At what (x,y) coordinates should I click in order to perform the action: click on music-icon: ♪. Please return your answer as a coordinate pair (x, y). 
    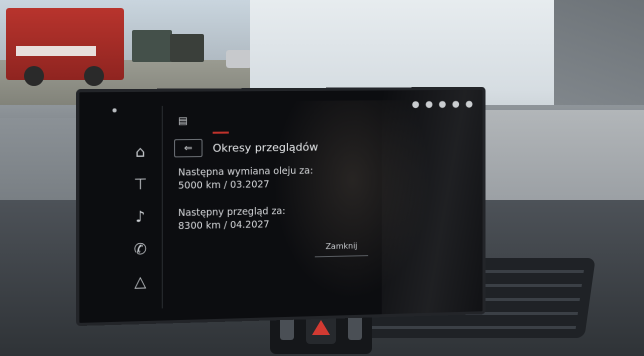
    Looking at the image, I should click on (140, 216).